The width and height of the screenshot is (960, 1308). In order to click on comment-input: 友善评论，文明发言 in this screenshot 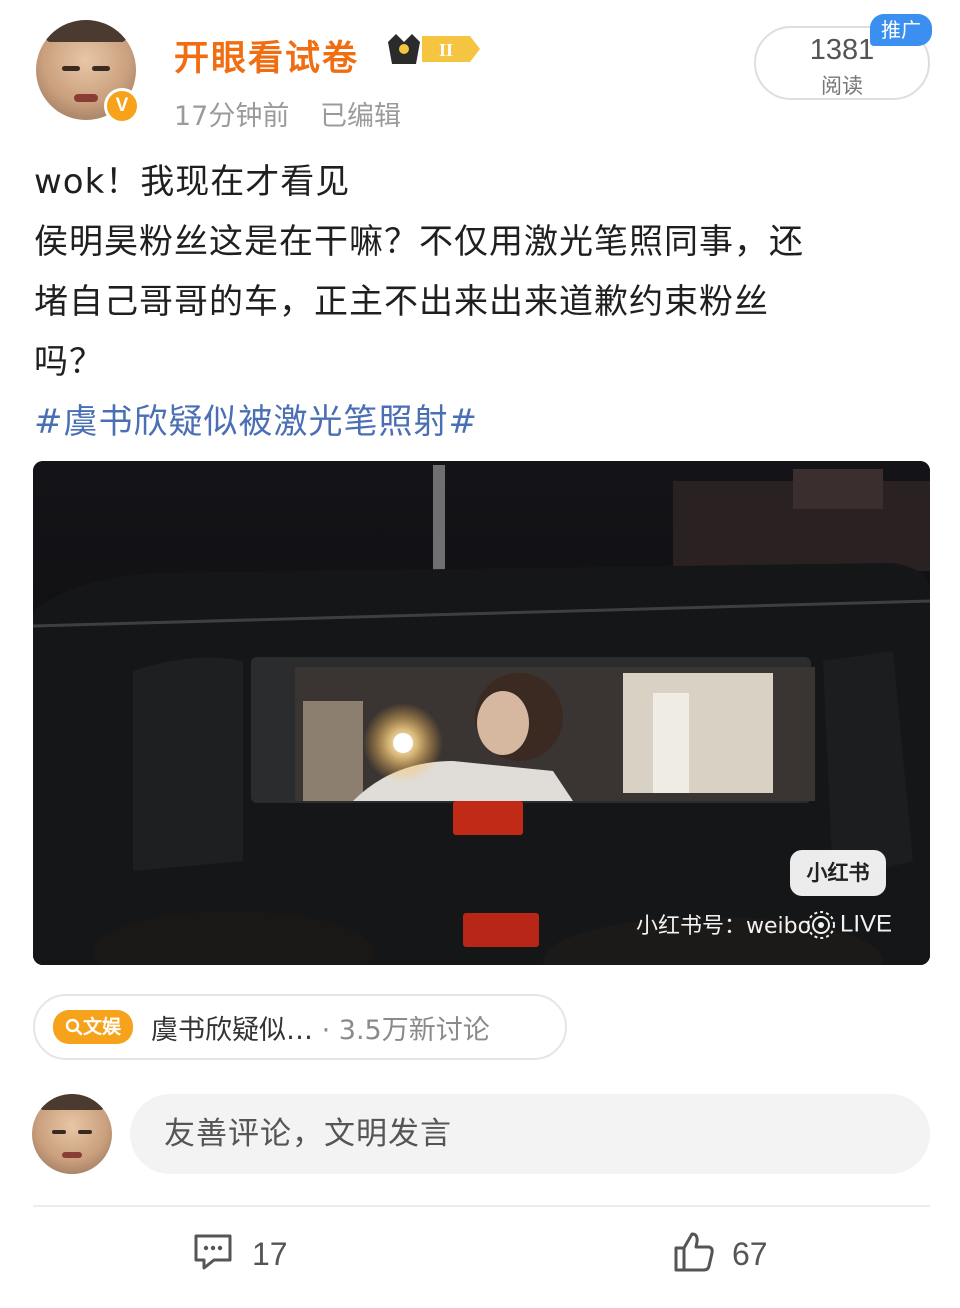, I will do `click(530, 1134)`.